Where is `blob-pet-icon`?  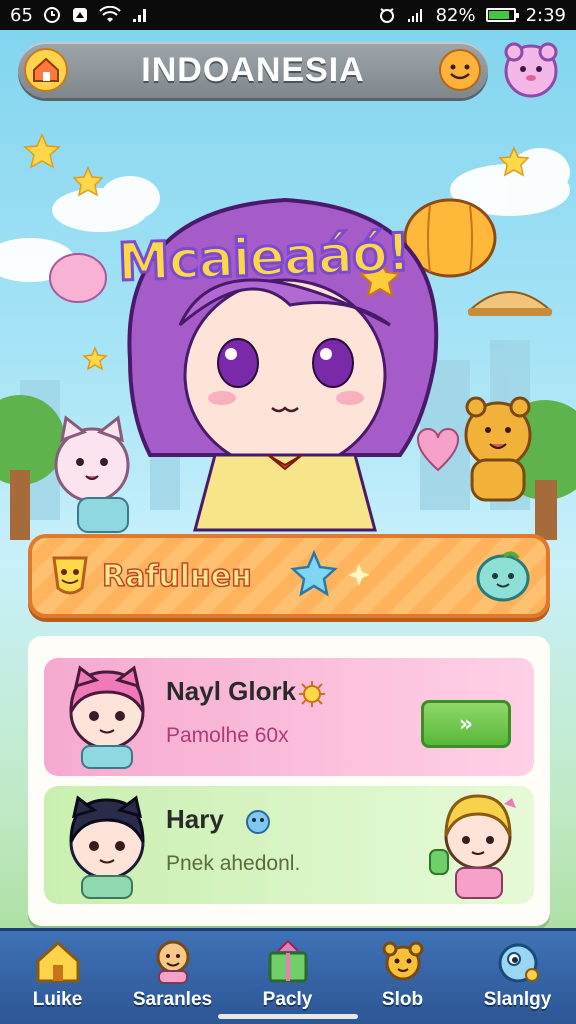 blob-pet-icon is located at coordinates (503, 575).